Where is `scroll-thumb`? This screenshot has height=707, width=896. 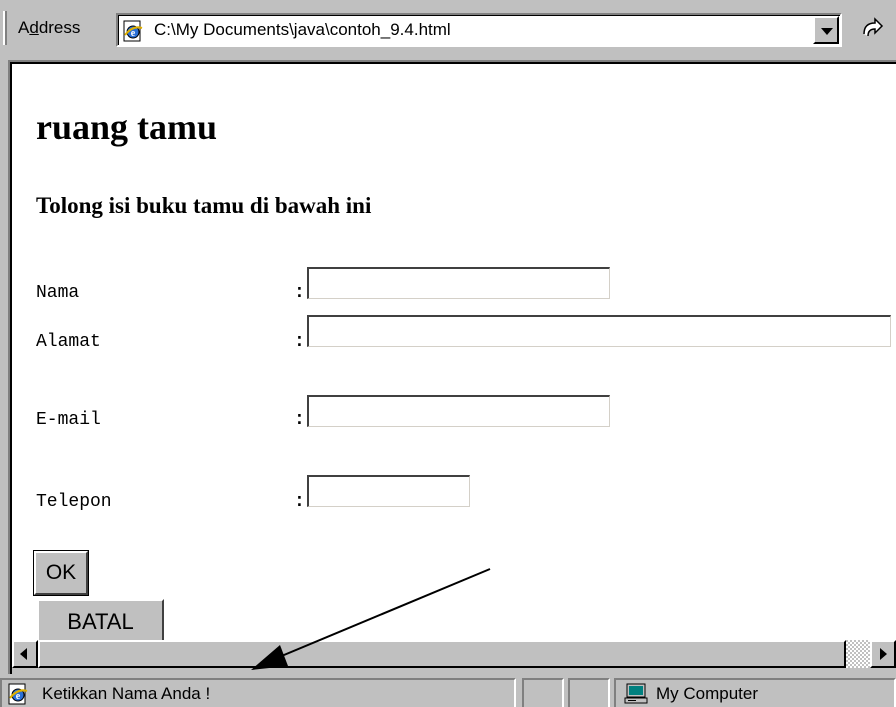
scroll-thumb is located at coordinates (442, 654).